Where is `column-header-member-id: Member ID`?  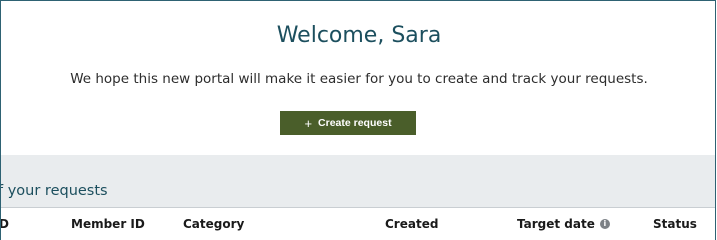
column-header-member-id: Member ID is located at coordinates (108, 224).